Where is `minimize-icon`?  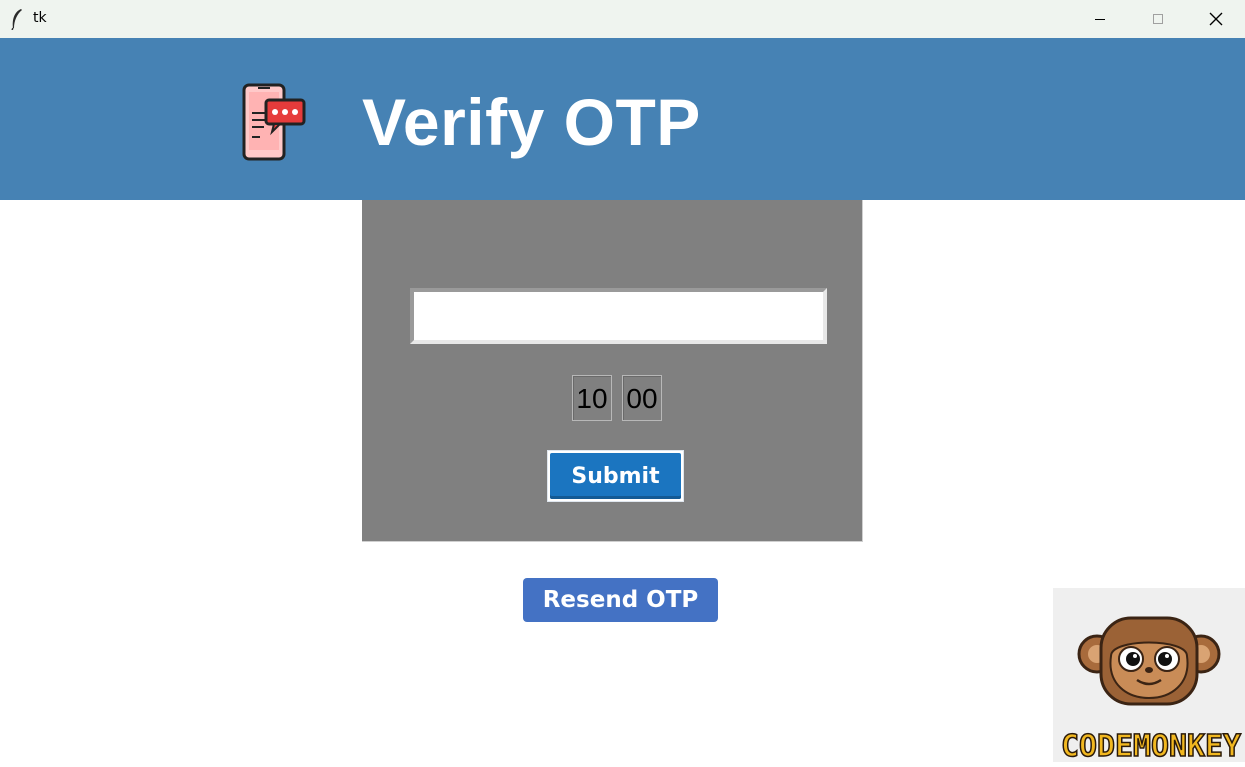
minimize-icon is located at coordinates (1100, 19).